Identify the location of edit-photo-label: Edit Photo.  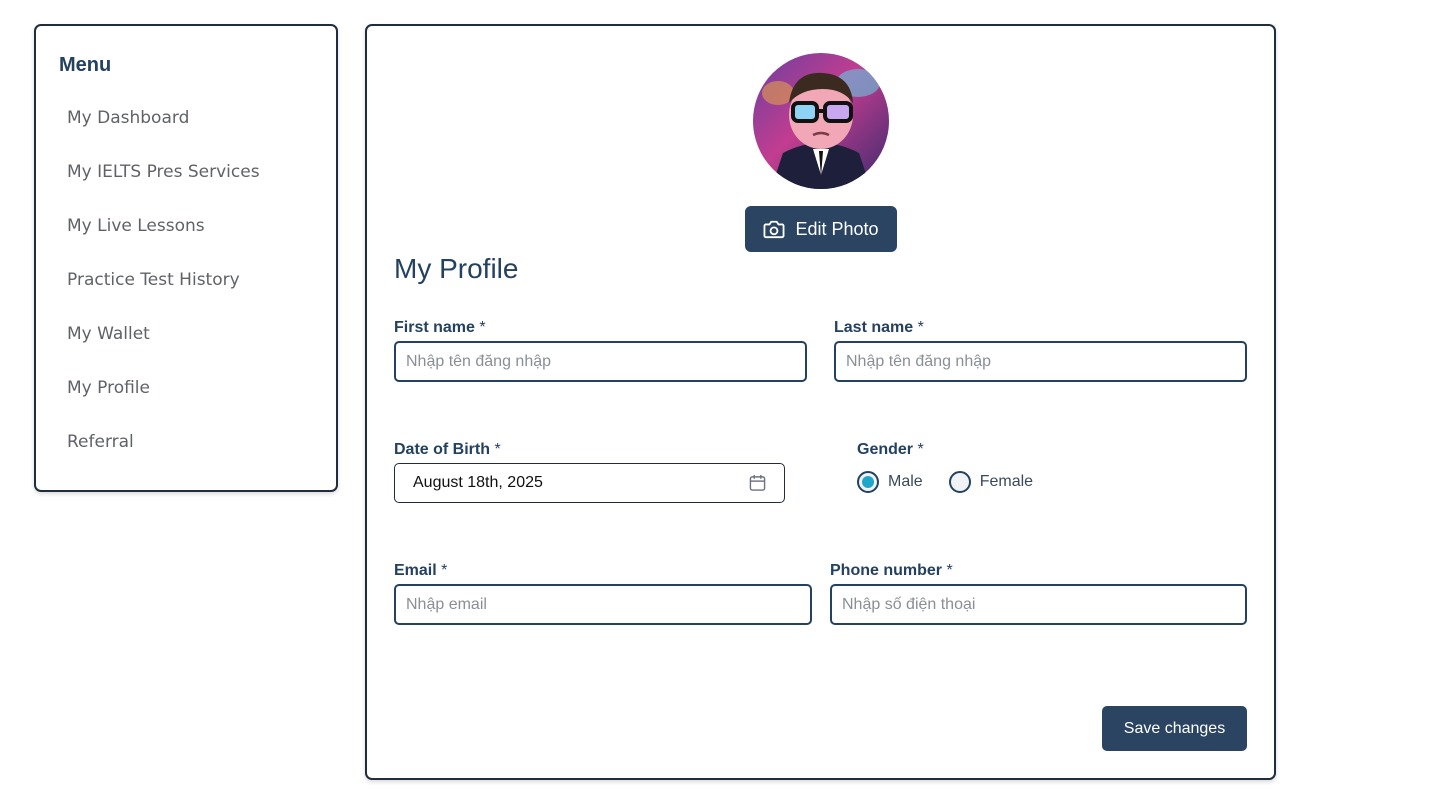
(837, 228).